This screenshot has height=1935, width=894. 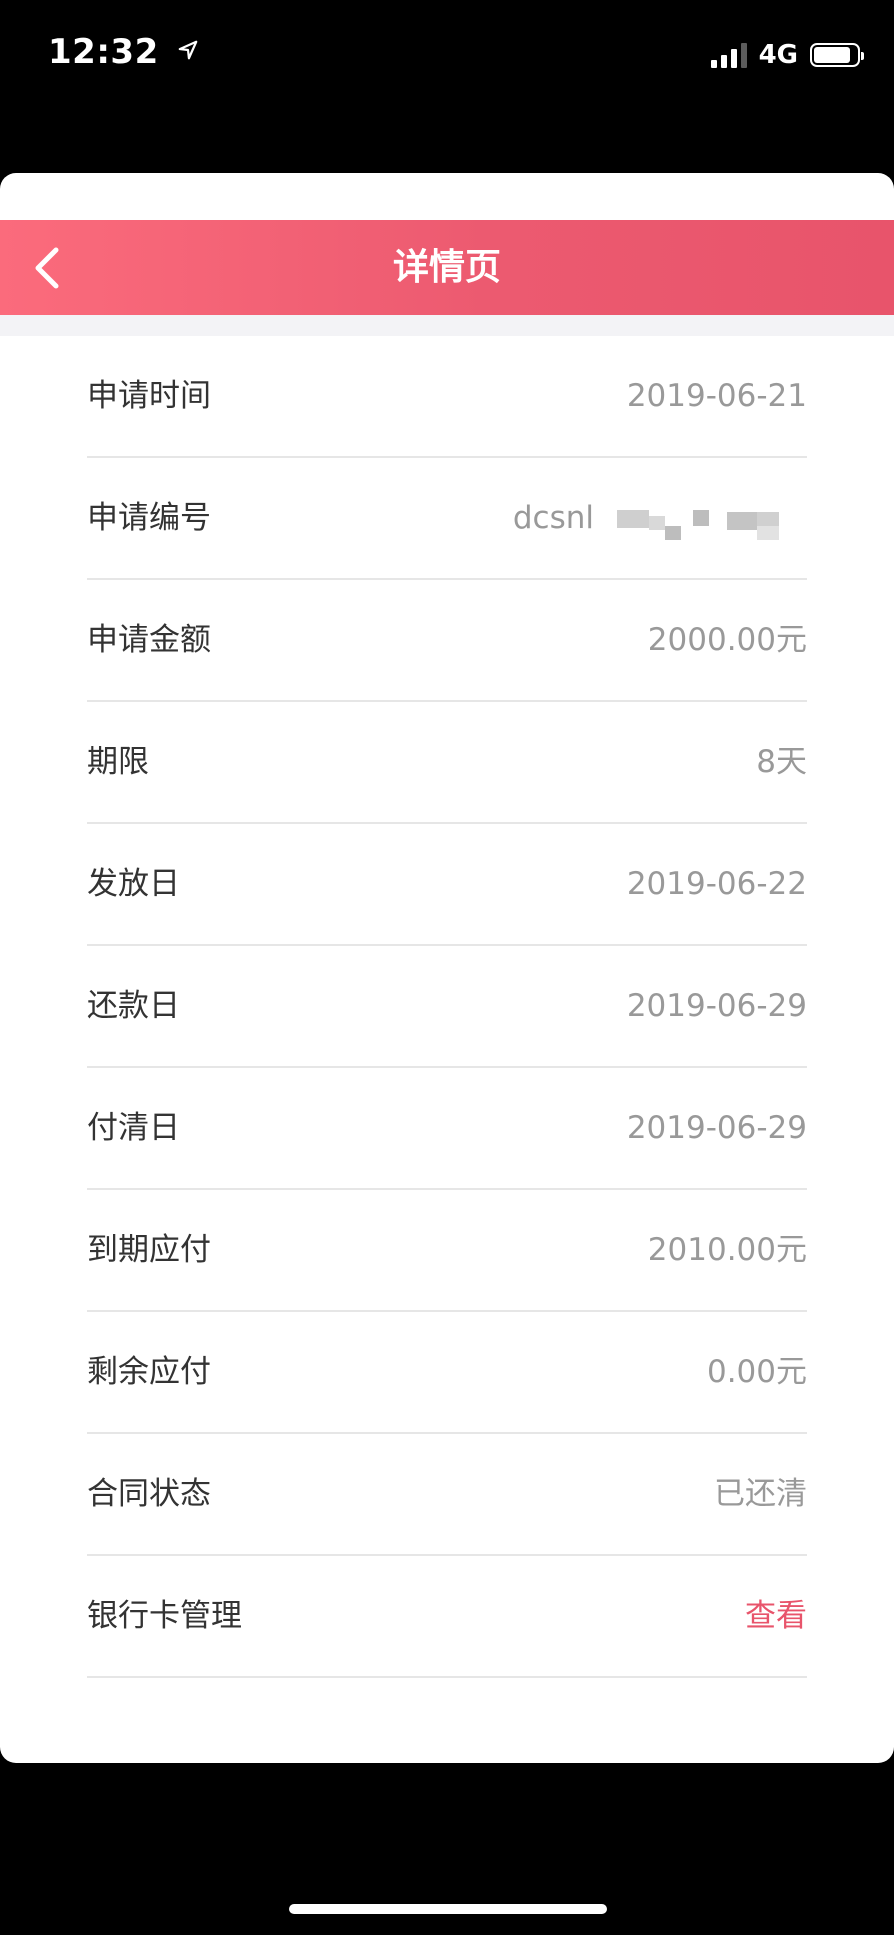 What do you see at coordinates (447, 1129) in the screenshot?
I see `detail-row-settled-date: 付清日 2019-06-29` at bounding box center [447, 1129].